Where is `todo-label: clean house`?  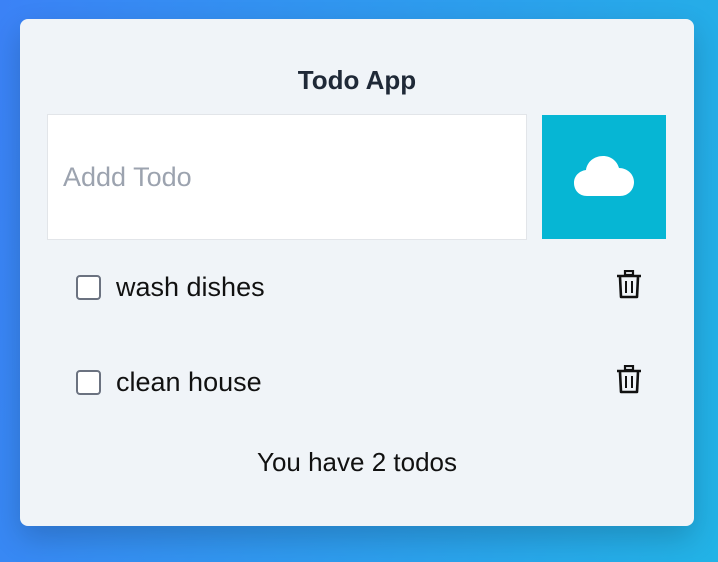 todo-label: clean house is located at coordinates (189, 381).